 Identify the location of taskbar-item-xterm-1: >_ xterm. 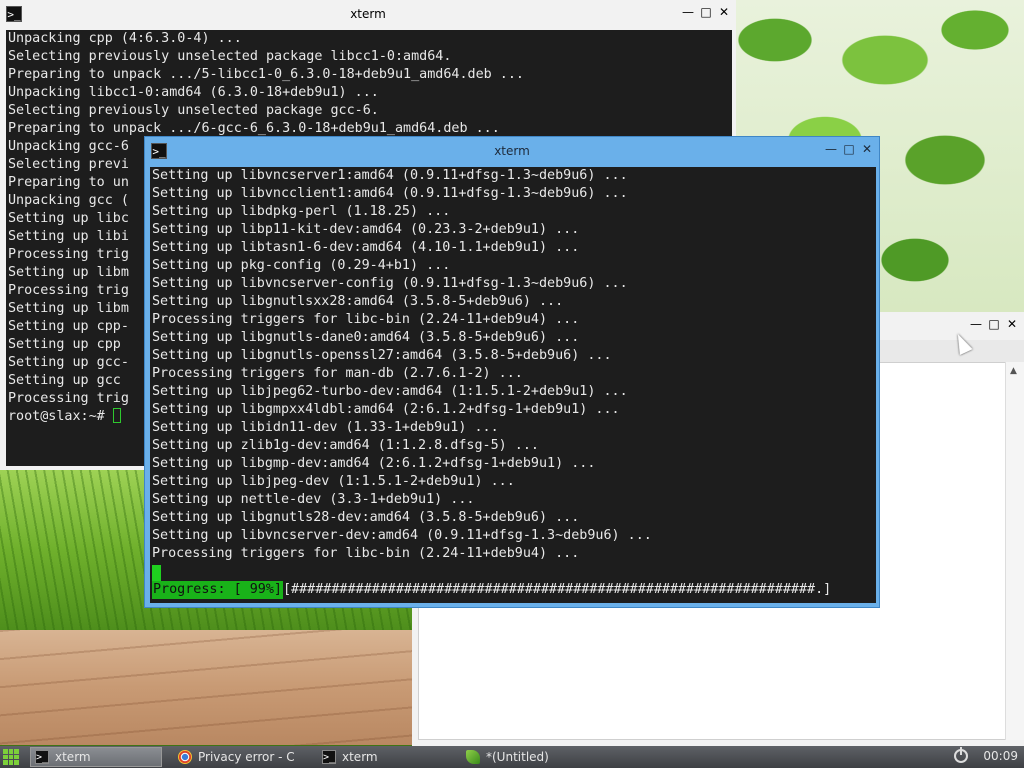
(96, 757).